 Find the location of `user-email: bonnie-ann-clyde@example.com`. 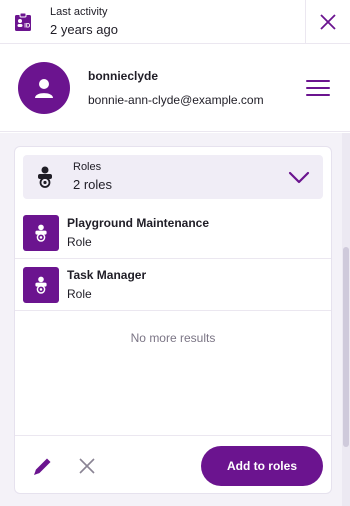

user-email: bonnie-ann-clyde@example.com is located at coordinates (176, 99).